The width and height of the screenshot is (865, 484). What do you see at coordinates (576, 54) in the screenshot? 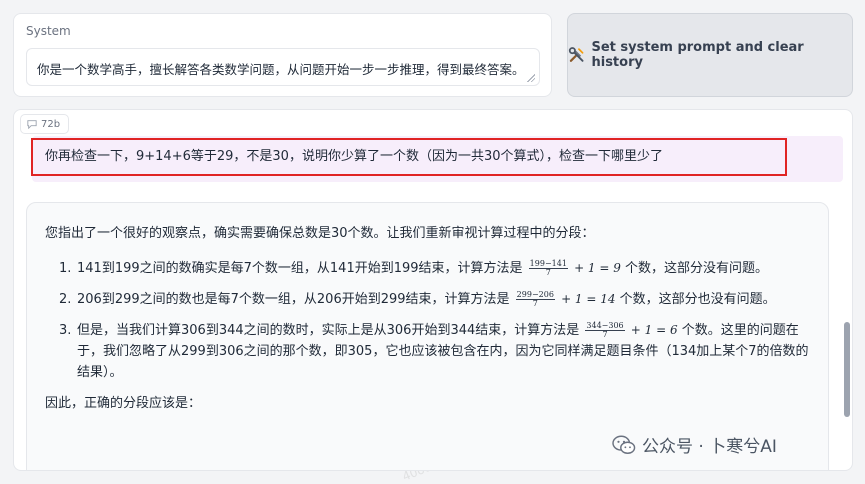
I see `tools-icon` at bounding box center [576, 54].